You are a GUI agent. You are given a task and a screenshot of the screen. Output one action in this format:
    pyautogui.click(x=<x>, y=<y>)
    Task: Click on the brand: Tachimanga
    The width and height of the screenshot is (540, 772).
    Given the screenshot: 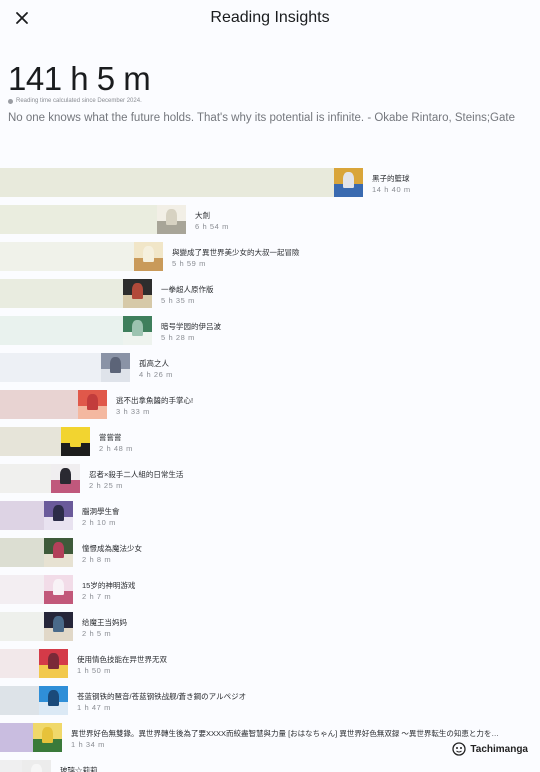 What is the action you would take?
    pyautogui.click(x=488, y=749)
    